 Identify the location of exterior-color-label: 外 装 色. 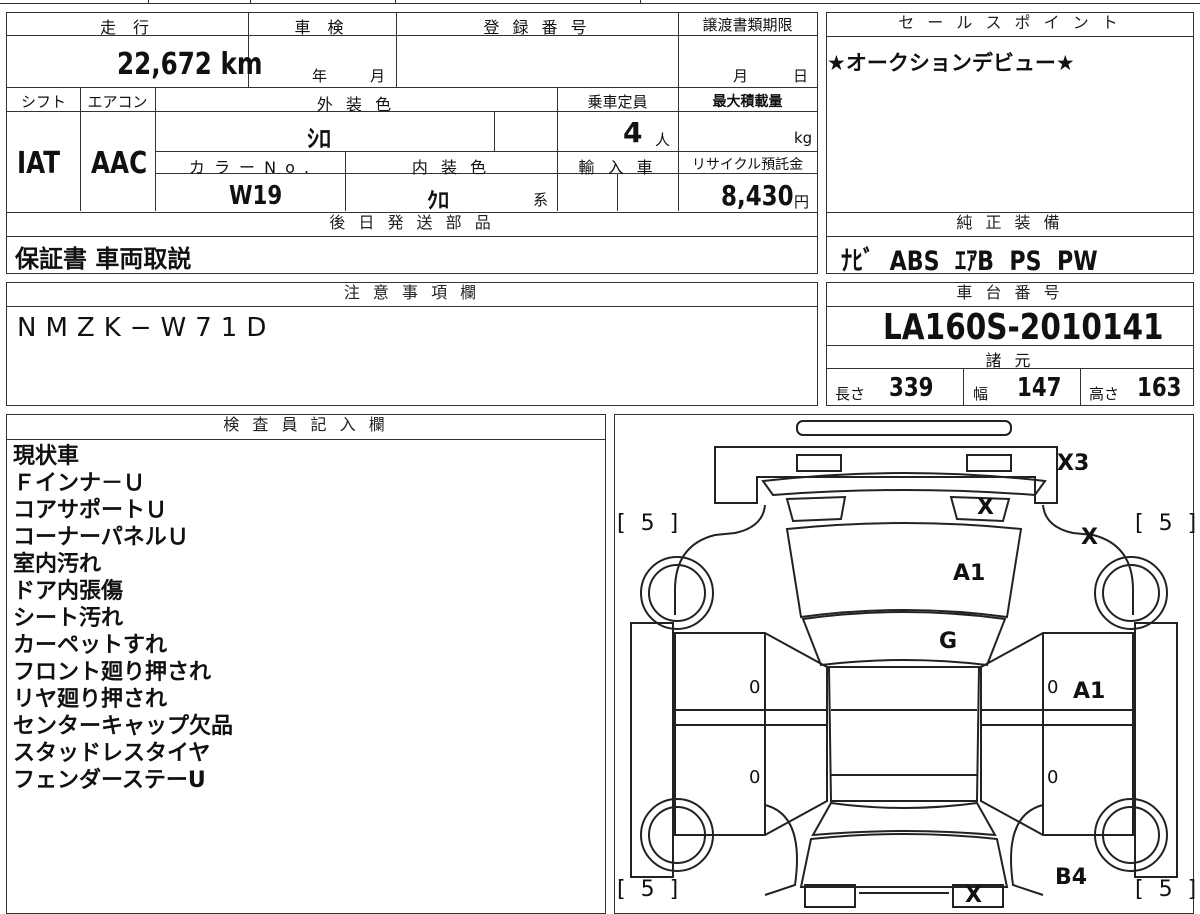
(356, 104).